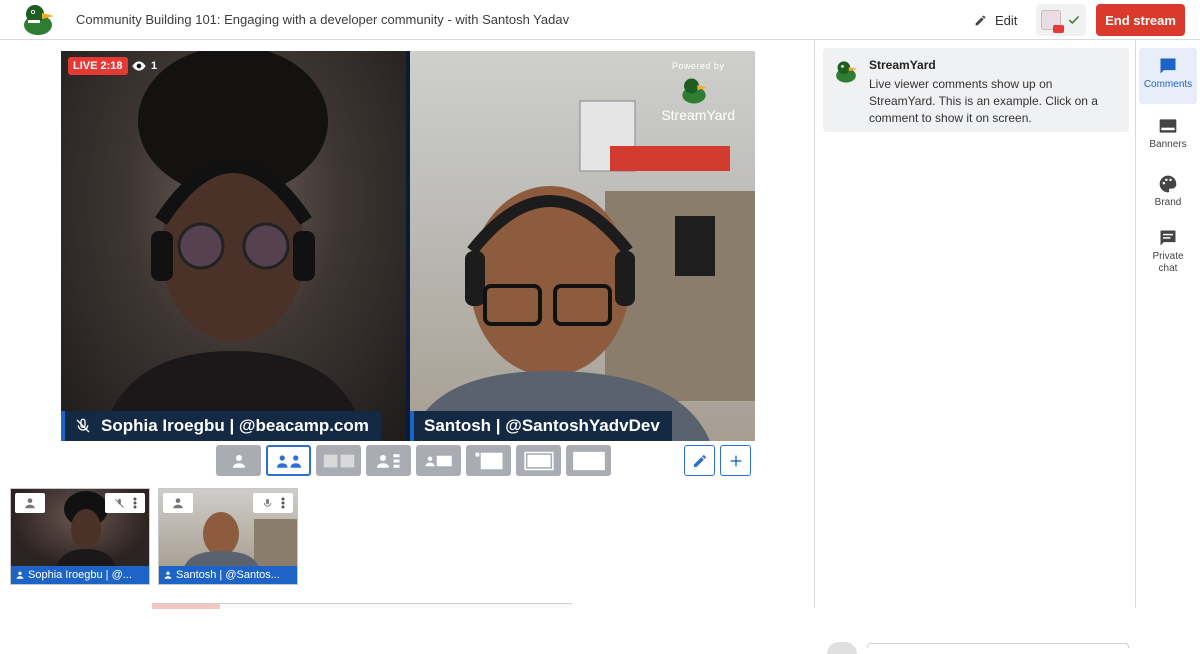  I want to click on banner-icon, so click(1168, 126).